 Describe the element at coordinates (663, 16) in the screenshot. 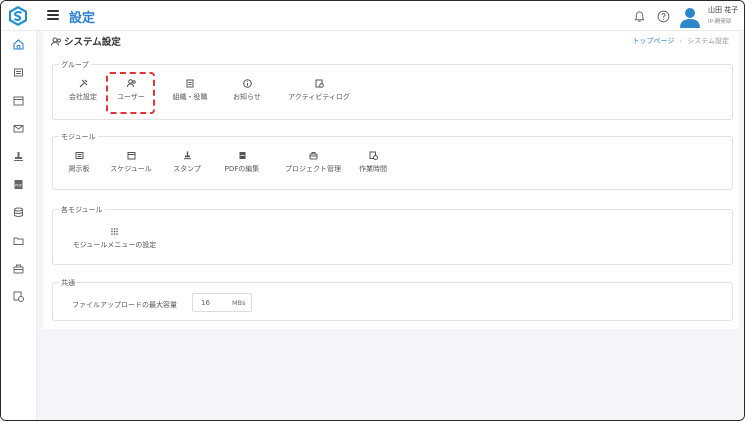

I see `help-icon` at that location.